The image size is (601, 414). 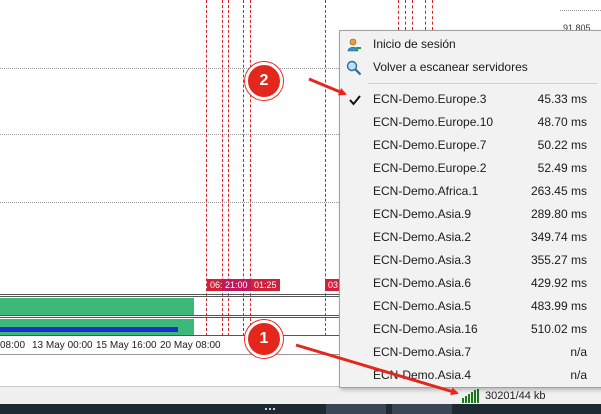 I want to click on annotation-badge-1: 1, so click(x=264, y=339).